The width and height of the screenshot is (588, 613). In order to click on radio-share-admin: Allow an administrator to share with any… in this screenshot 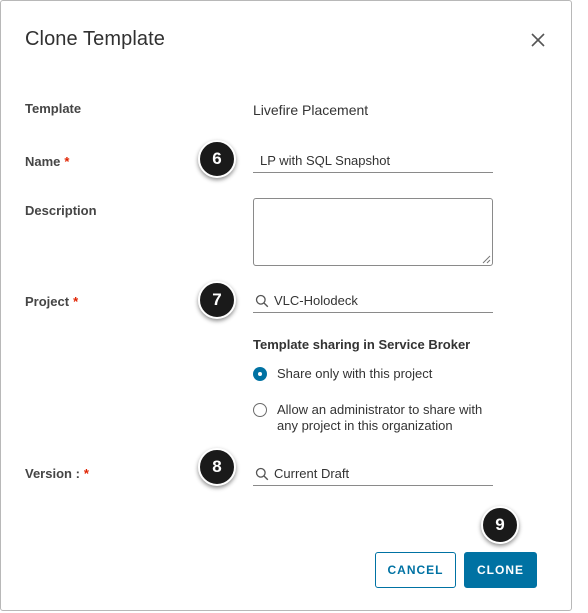, I will do `click(367, 418)`.